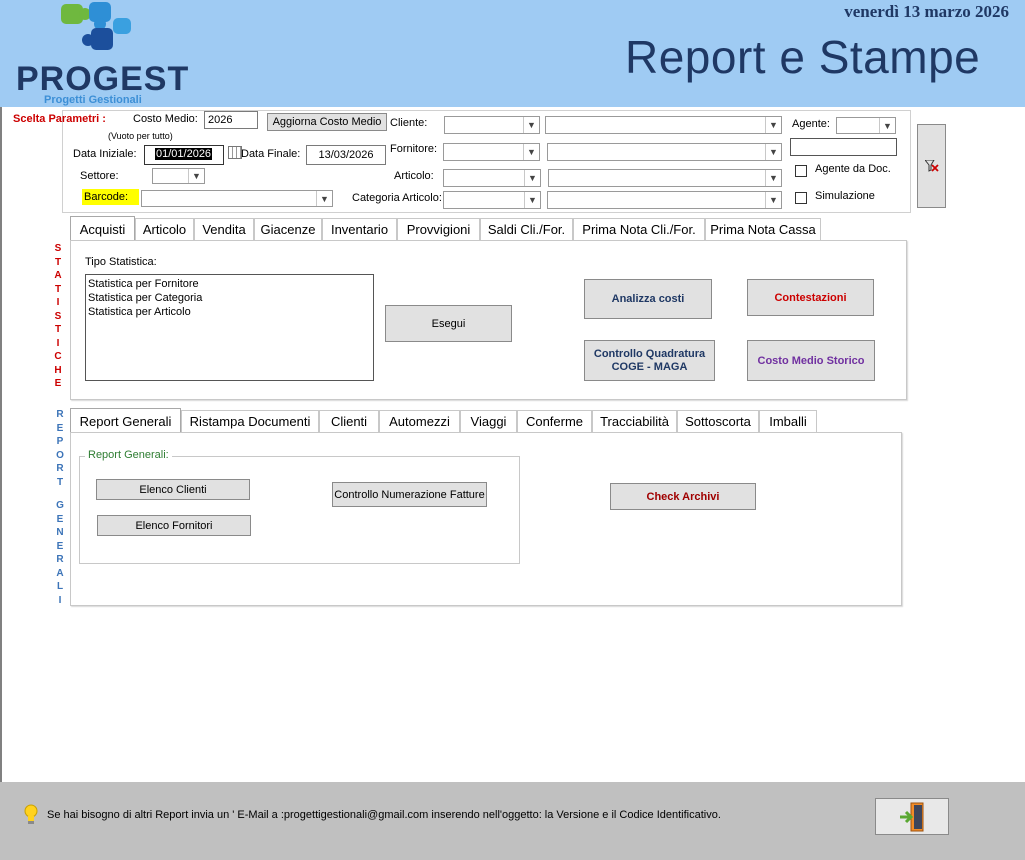 The image size is (1025, 860). What do you see at coordinates (491, 152) in the screenshot?
I see `fornitore-select: ▼` at bounding box center [491, 152].